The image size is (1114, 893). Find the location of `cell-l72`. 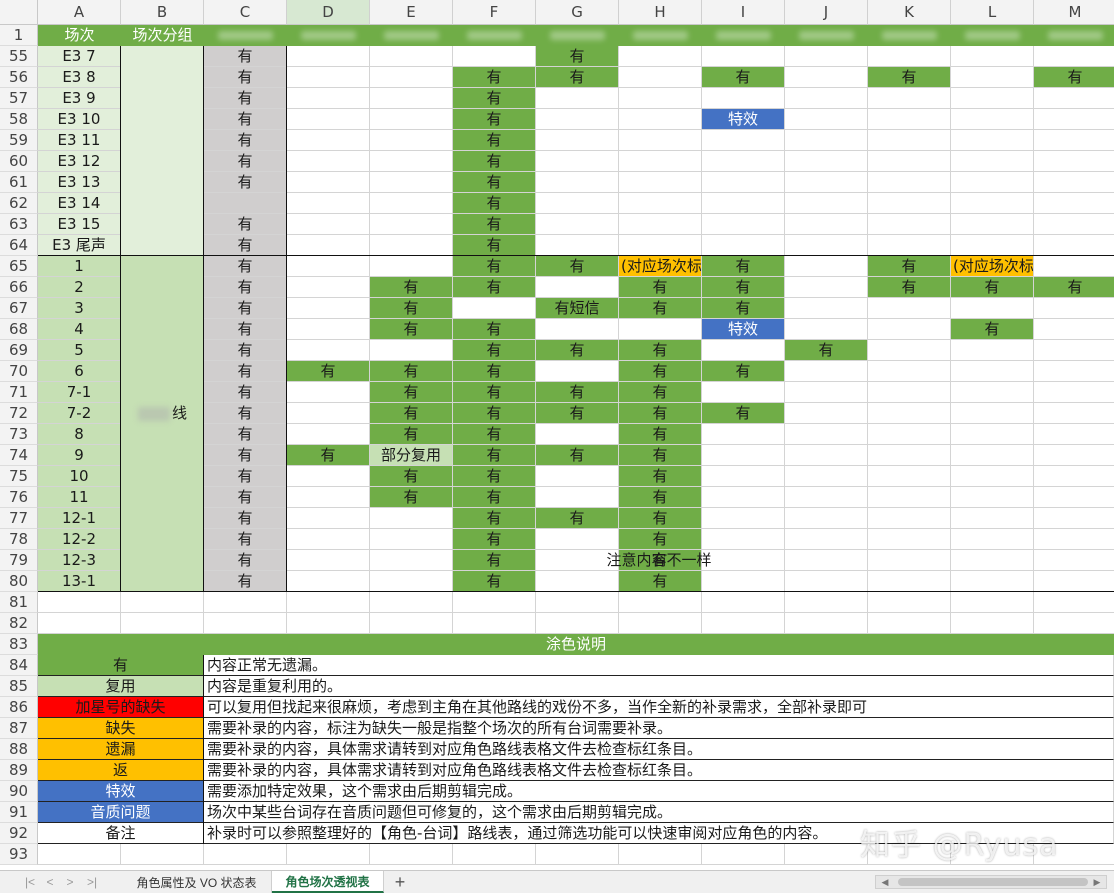

cell-l72 is located at coordinates (992, 413).